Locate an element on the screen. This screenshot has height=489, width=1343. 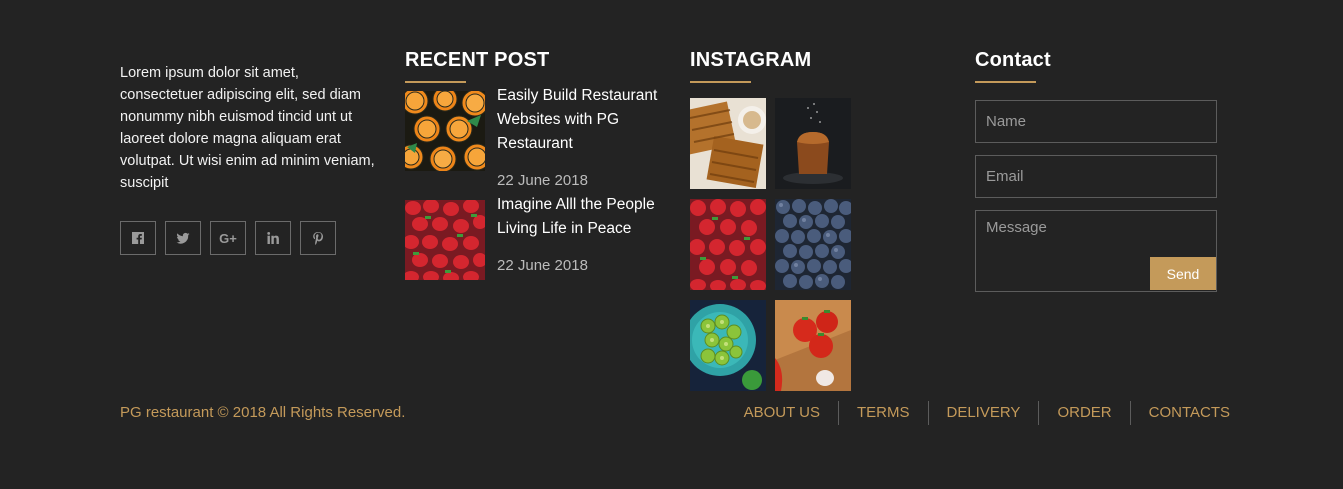
contact-heading: Contact is located at coordinates (1013, 60).